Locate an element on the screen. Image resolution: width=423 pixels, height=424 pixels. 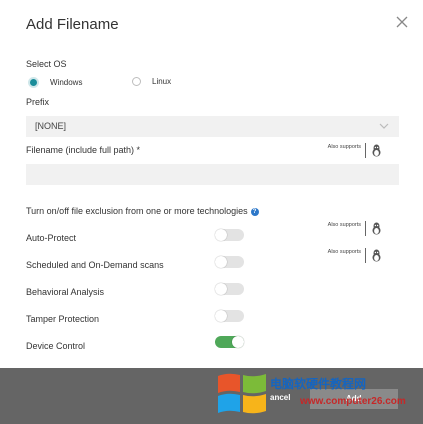
os-option-label: Linux is located at coordinates (162, 81).